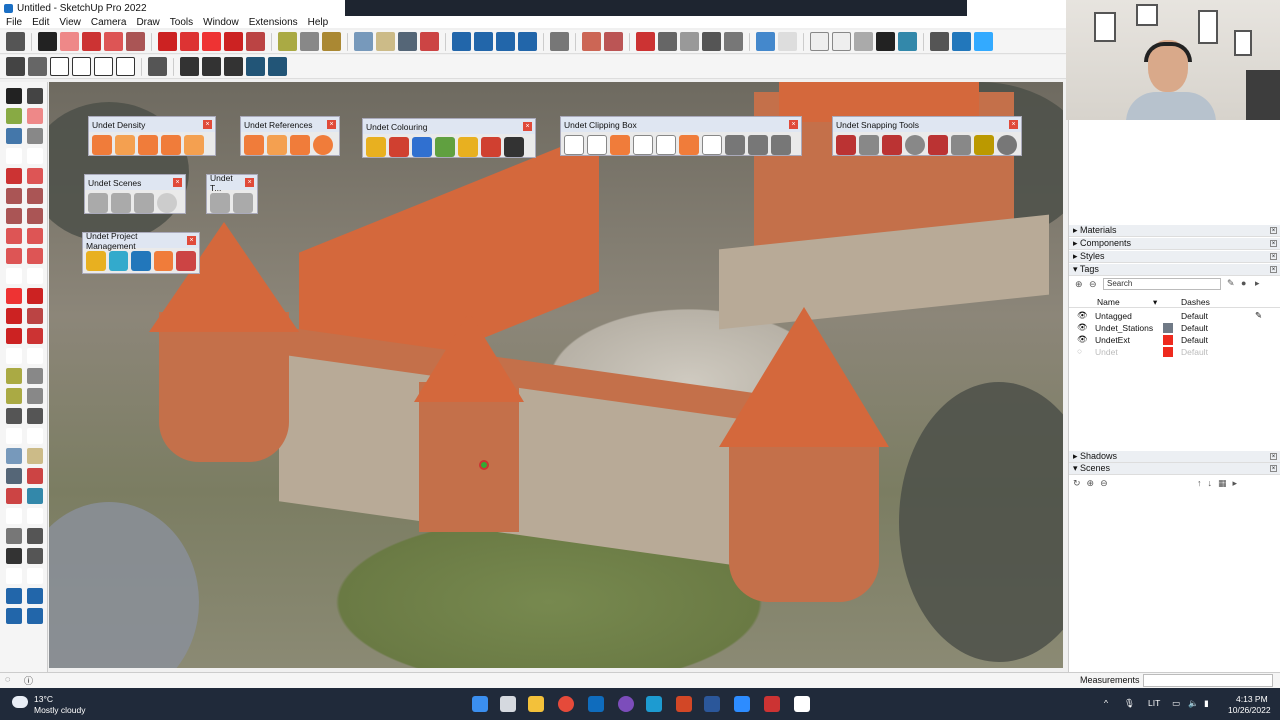 The width and height of the screenshot is (1280, 720). What do you see at coordinates (802, 704) in the screenshot?
I see `notepad-icon` at bounding box center [802, 704].